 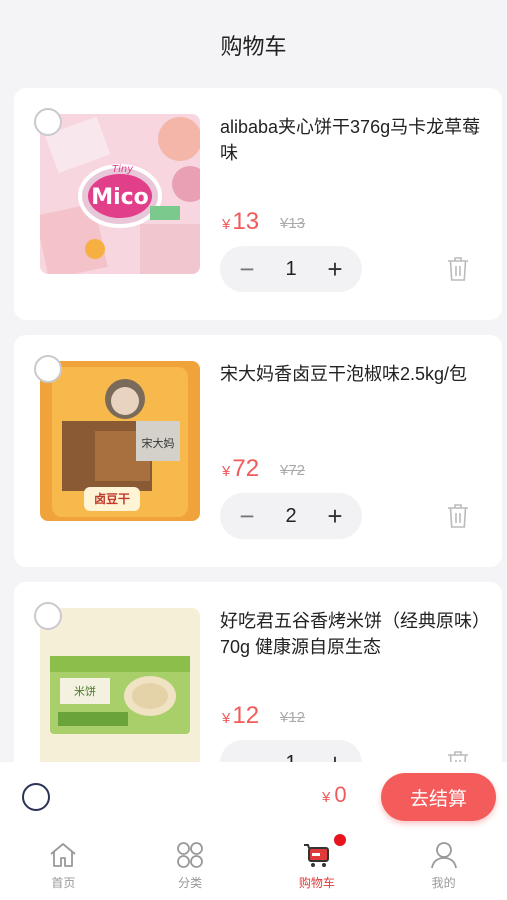 I want to click on quantity-value: 2, so click(x=291, y=515).